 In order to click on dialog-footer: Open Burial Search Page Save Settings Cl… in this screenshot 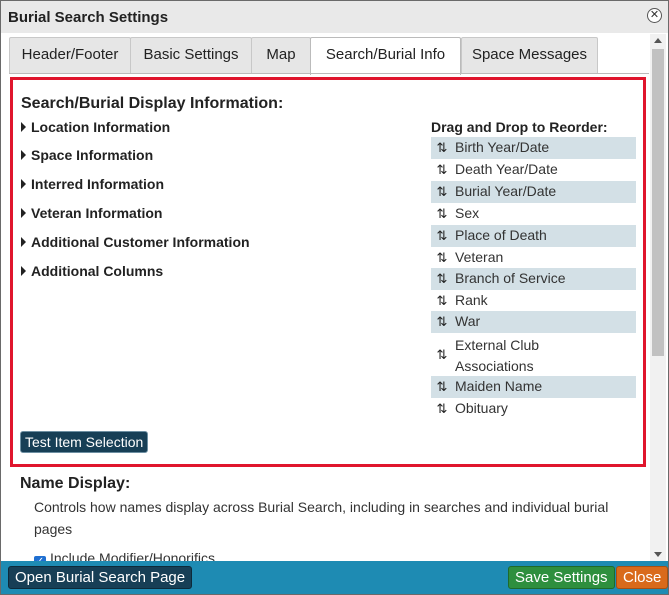, I will do `click(334, 577)`.